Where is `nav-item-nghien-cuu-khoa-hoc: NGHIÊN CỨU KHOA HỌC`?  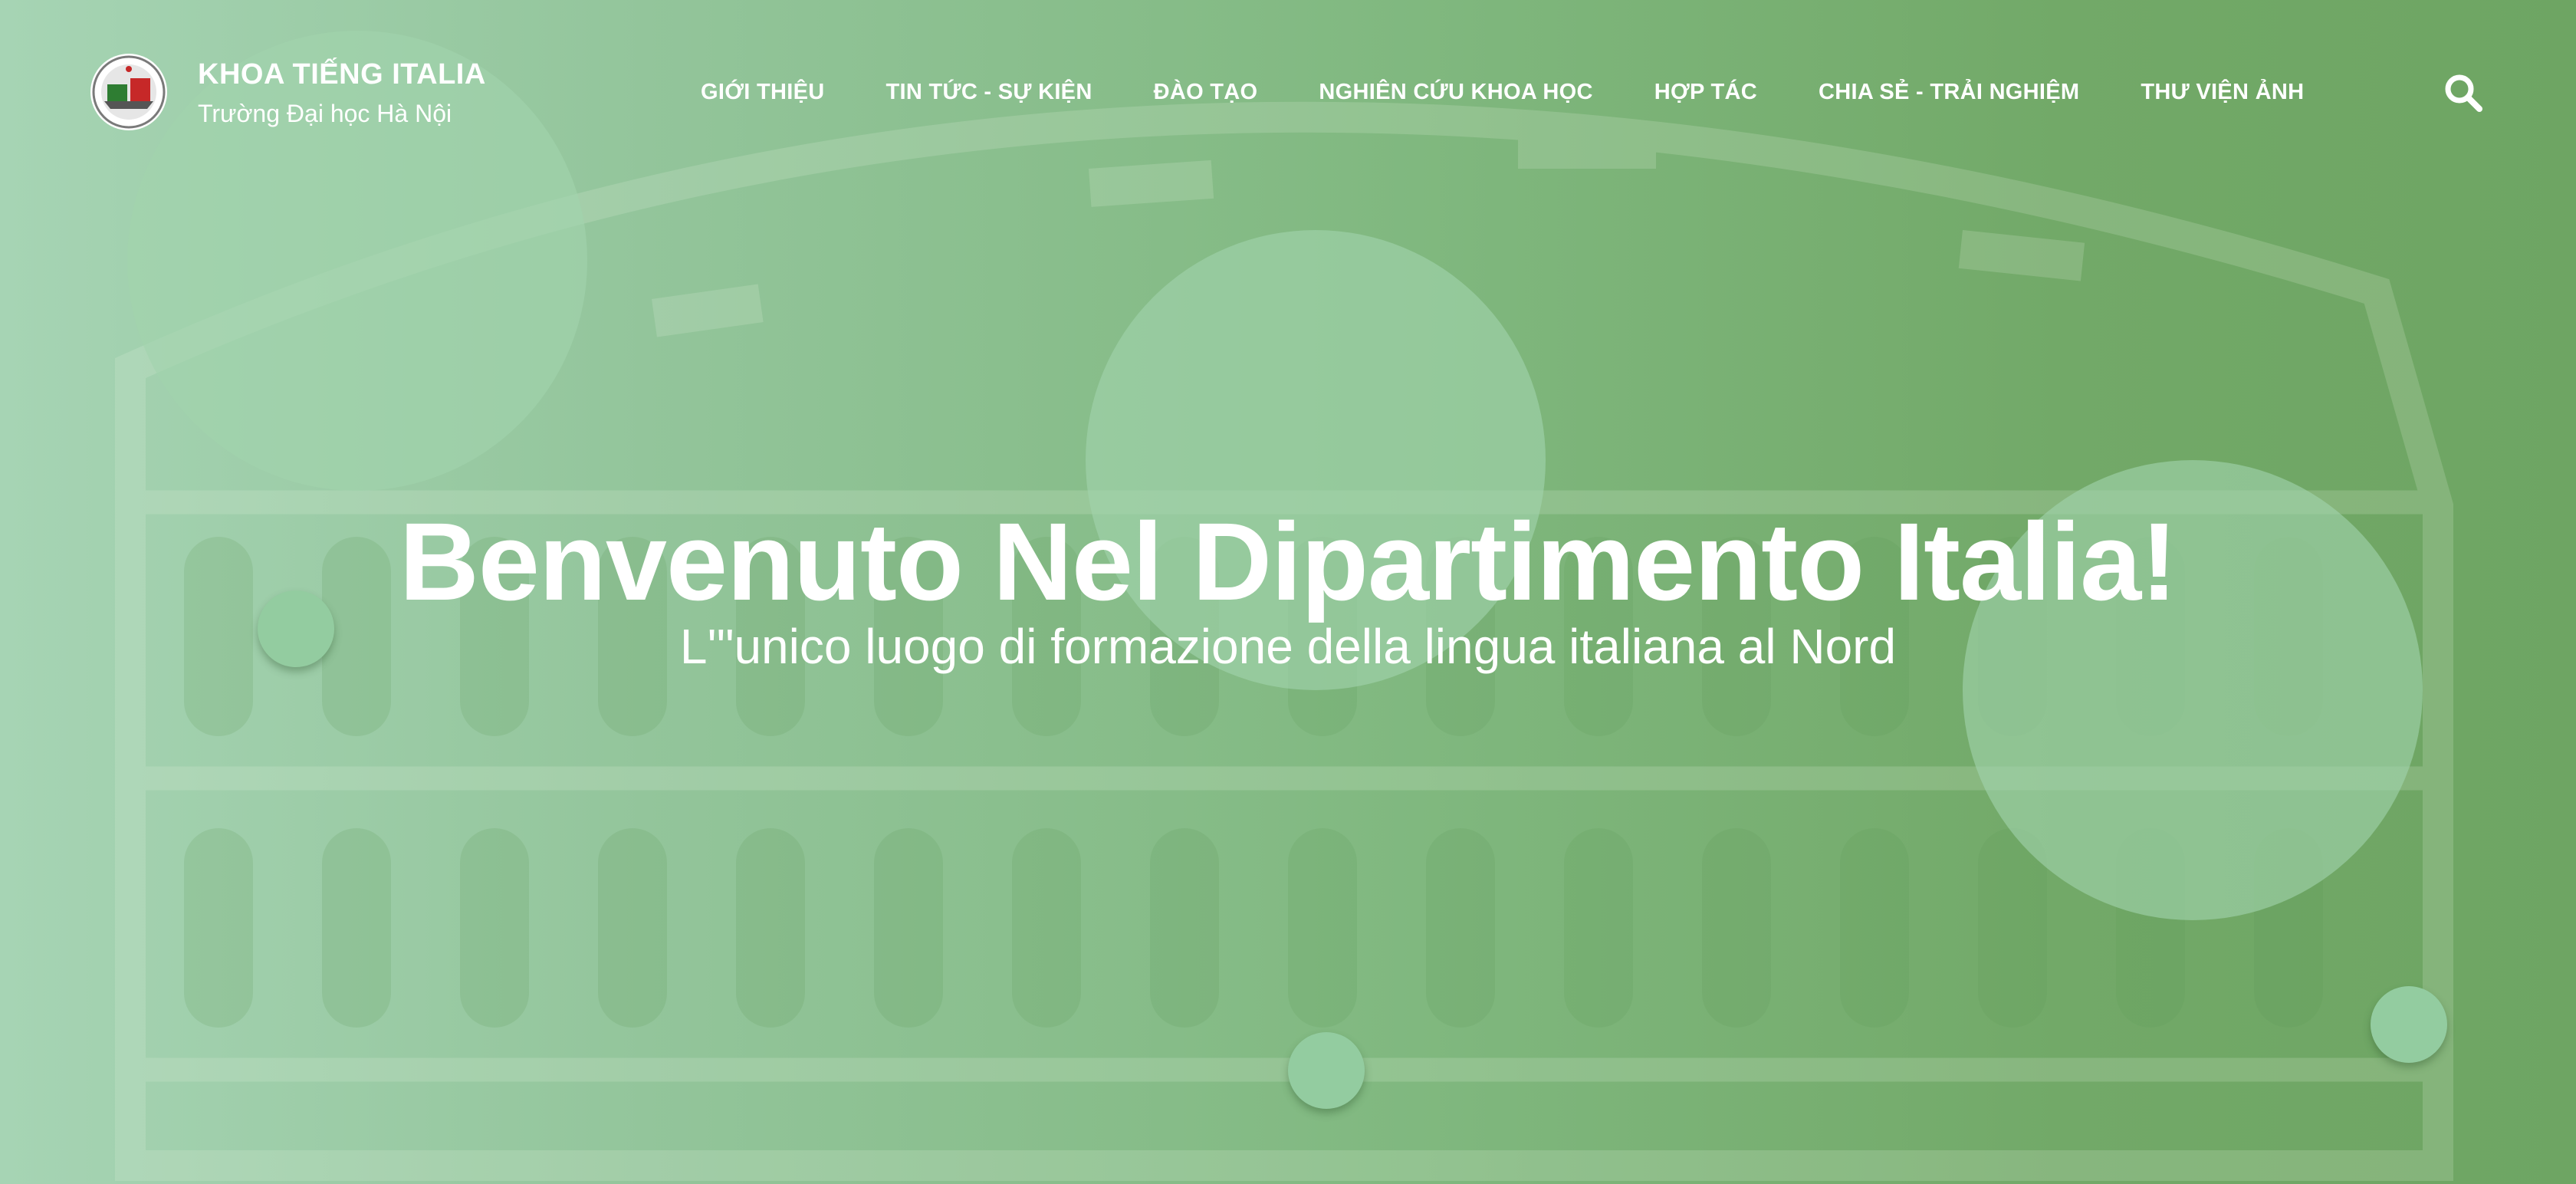
nav-item-nghien-cuu-khoa-hoc: NGHIÊN CỨU KHOA HỌC is located at coordinates (1456, 92).